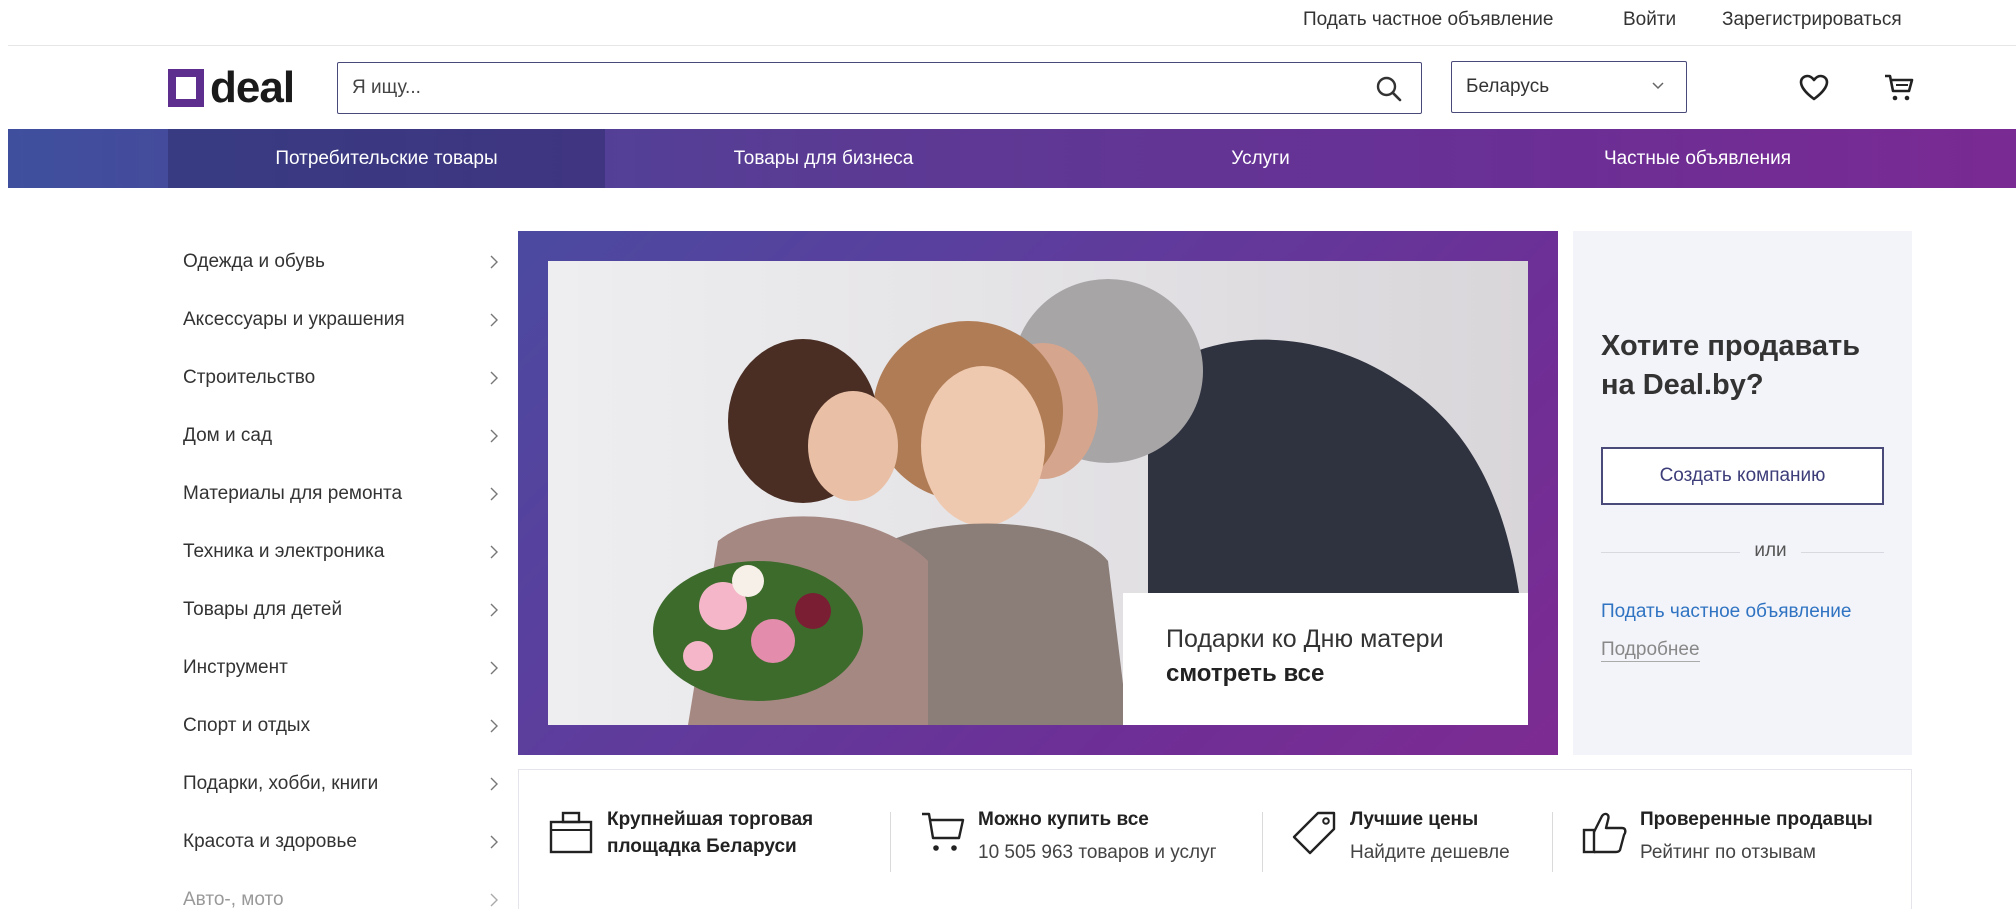  Describe the element at coordinates (1305, 639) in the screenshot. I see `banner-caption-title: Подарки ко Дню матери` at that location.